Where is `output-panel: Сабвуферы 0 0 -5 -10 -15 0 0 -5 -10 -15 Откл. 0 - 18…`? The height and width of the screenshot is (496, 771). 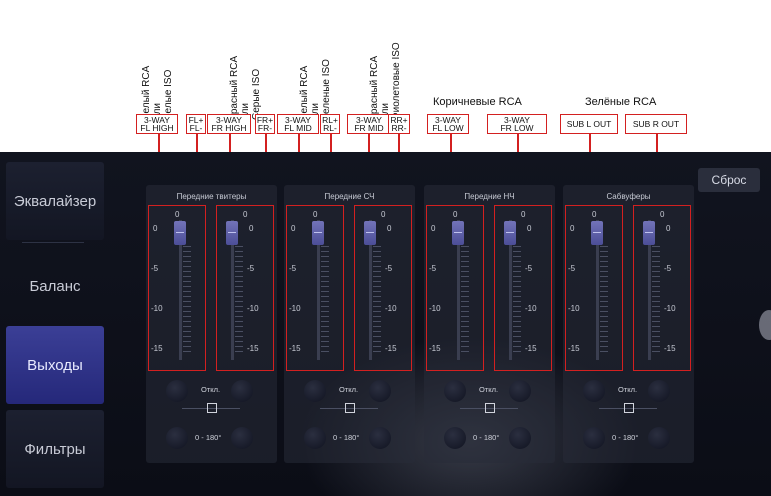 output-panel: Сабвуферы 0 0 -5 -10 -15 0 0 -5 -10 -15 Откл. 0 - 18… is located at coordinates (628, 324).